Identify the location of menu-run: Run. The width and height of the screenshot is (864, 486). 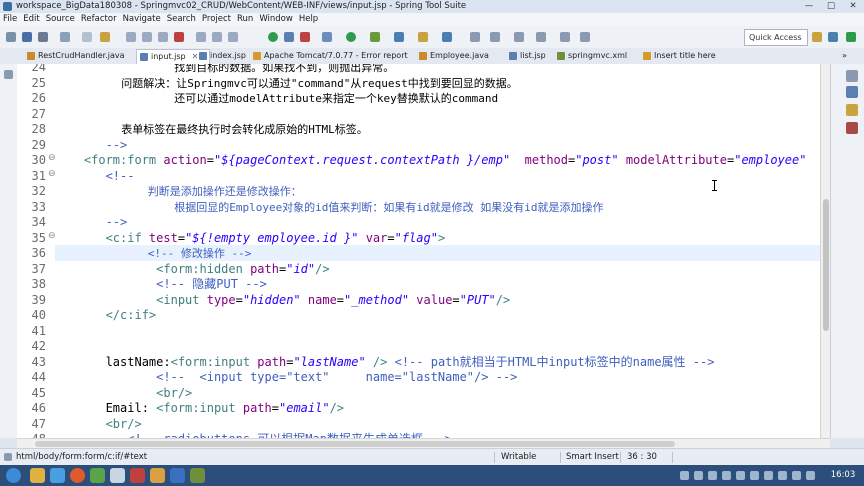
(245, 19).